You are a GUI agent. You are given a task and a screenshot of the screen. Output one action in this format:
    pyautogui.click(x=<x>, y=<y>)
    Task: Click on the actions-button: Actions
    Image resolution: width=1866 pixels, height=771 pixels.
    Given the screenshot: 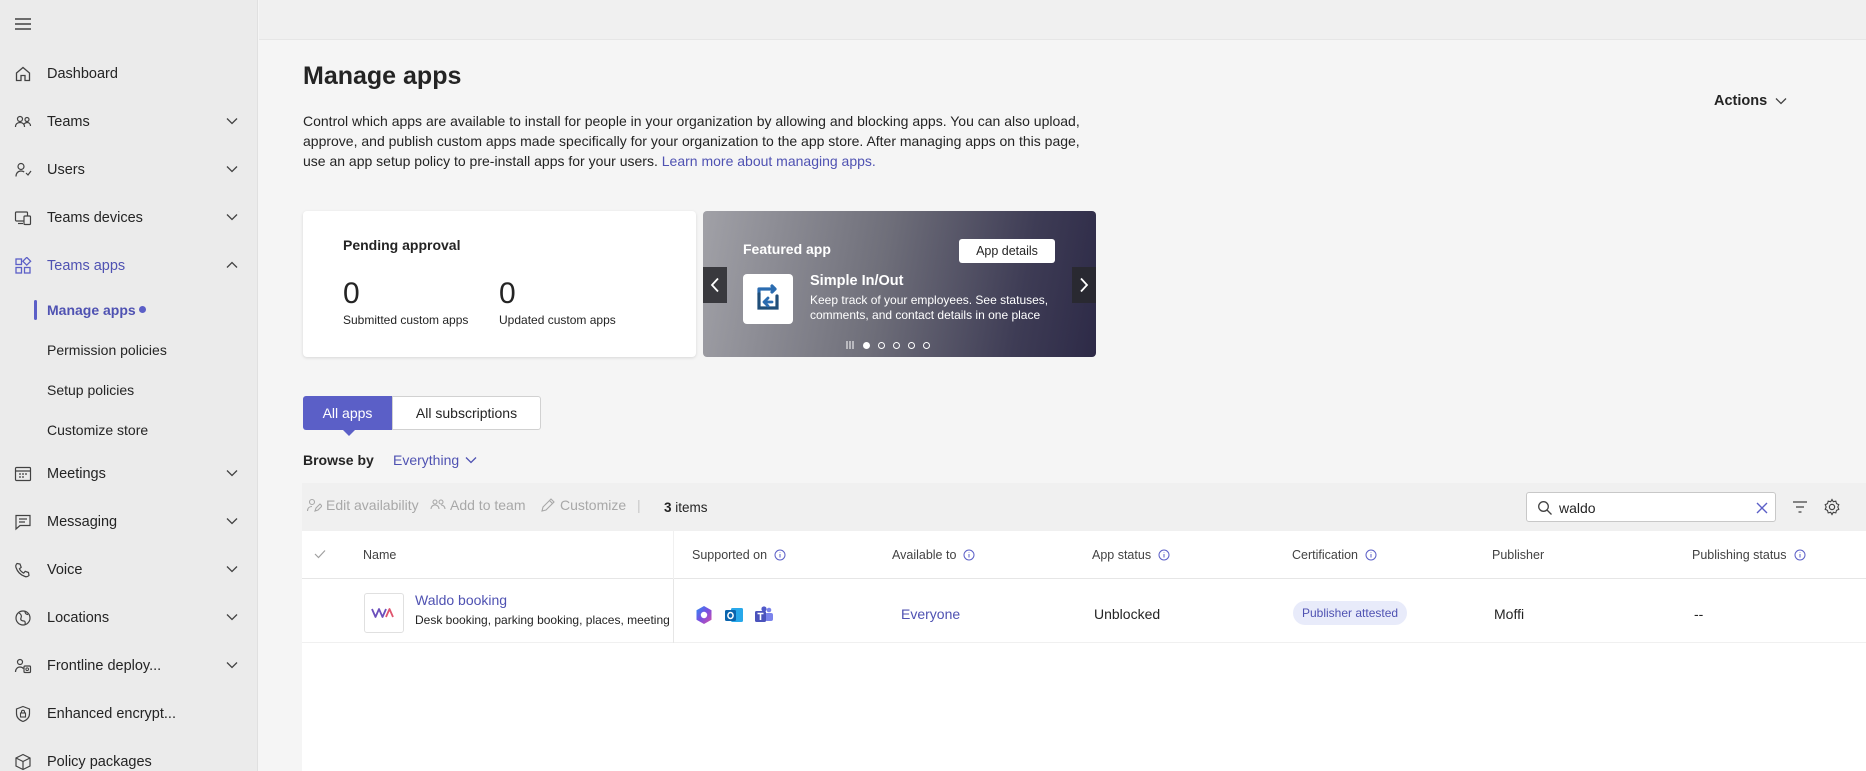 What is the action you would take?
    pyautogui.click(x=1750, y=101)
    